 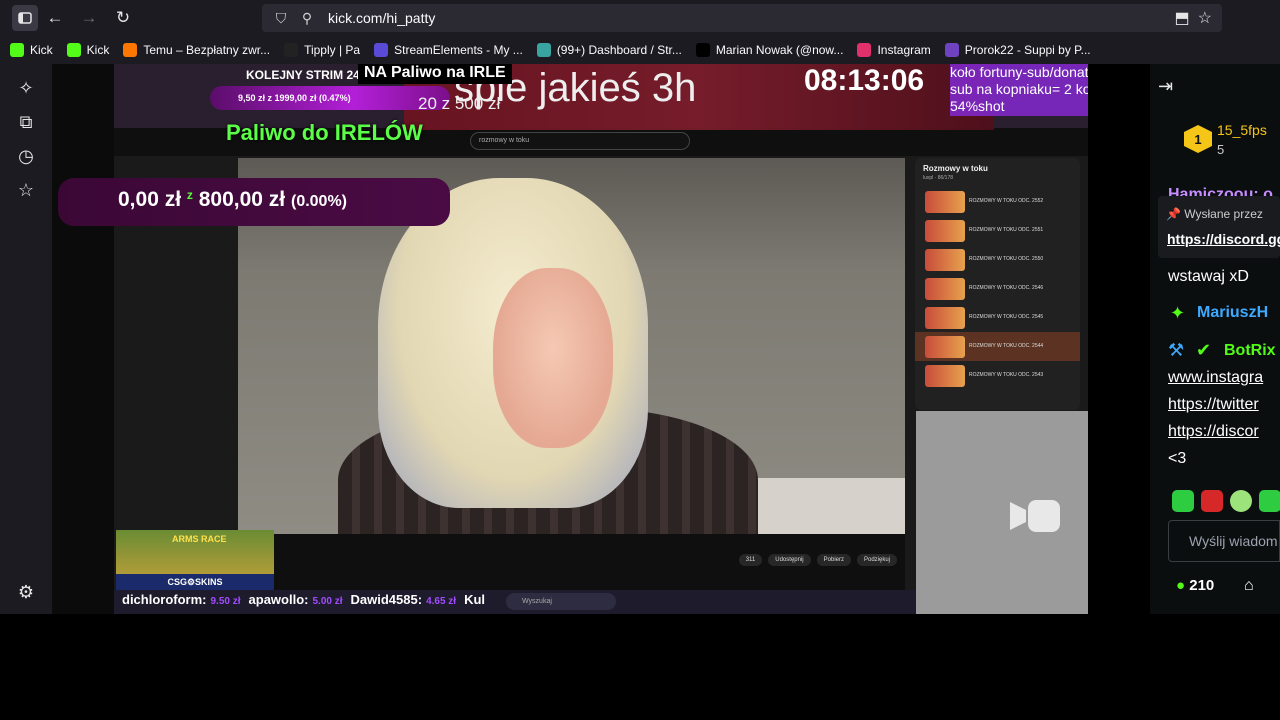 I want to click on wheel-line-2: sub na kopniaku= 2 koła, so click(x=1019, y=89).